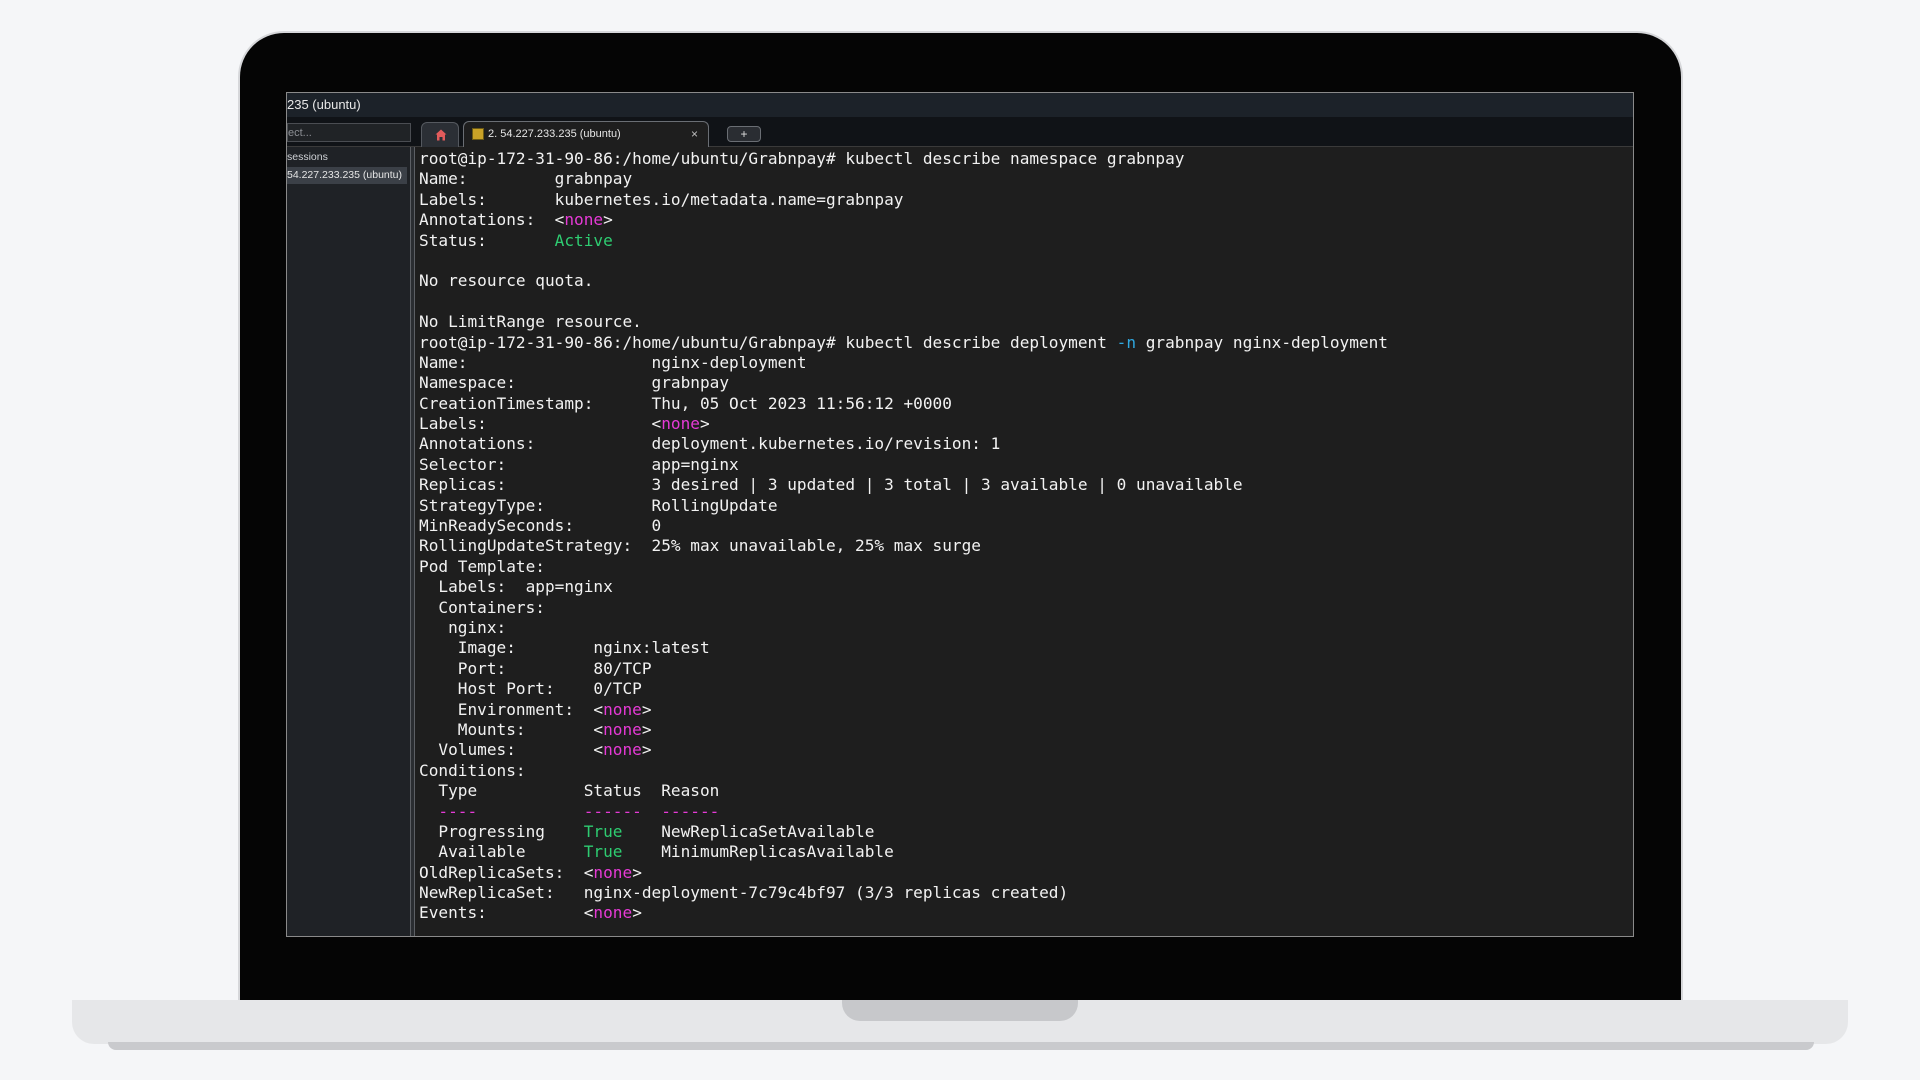 This screenshot has height=1080, width=1920. I want to click on terminal-text: Active, so click(583, 240).